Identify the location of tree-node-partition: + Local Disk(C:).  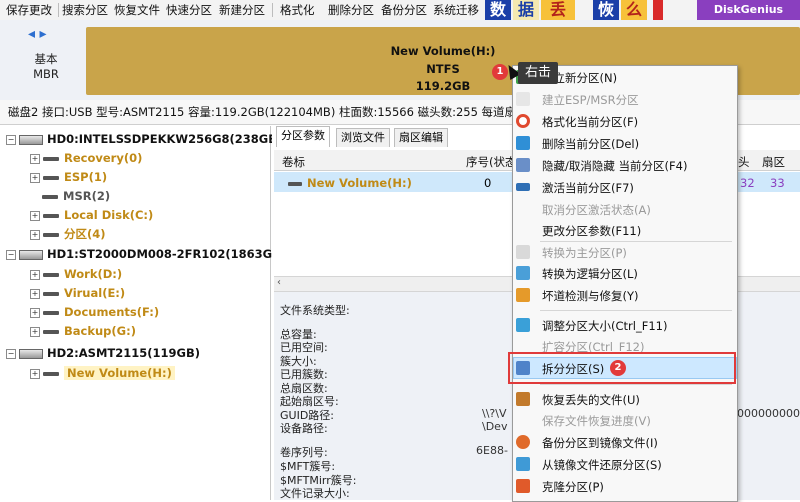
(91, 215).